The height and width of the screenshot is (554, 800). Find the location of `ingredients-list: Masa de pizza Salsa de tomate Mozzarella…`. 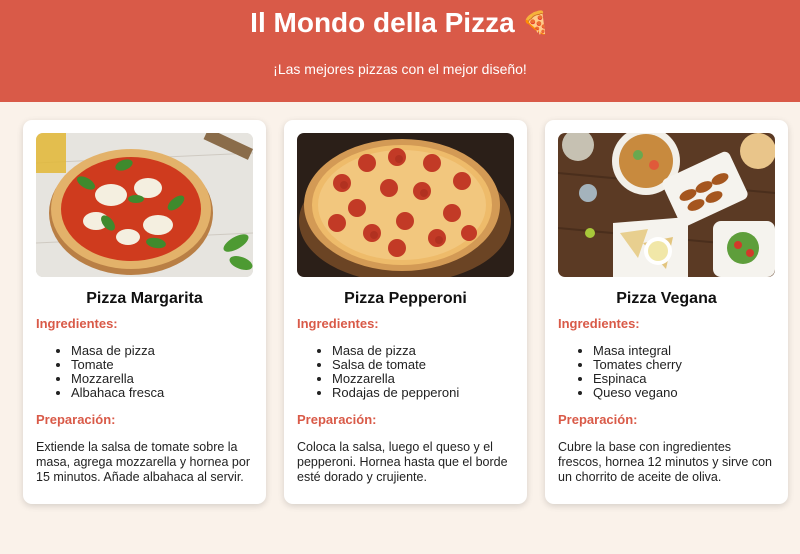

ingredients-list: Masa de pizza Salsa de tomate Mozzarella… is located at coordinates (405, 372).